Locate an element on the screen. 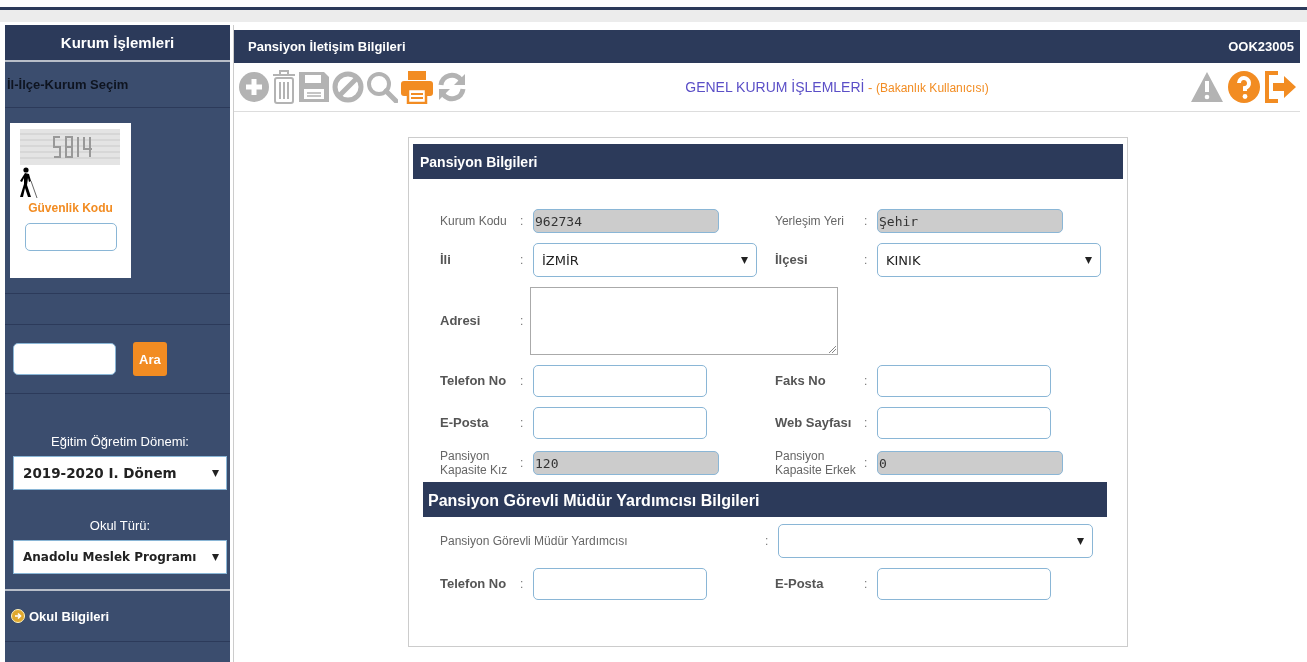 Image resolution: width=1307 pixels, height=662 pixels. section-header: Pansiyon Görevli Müdür Yardımcısı Bilgileri is located at coordinates (765, 499).